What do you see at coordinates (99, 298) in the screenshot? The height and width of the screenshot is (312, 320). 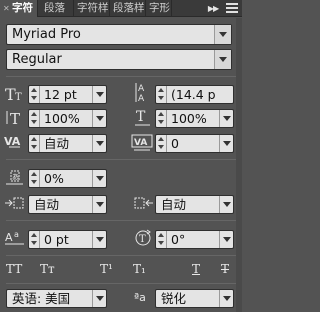 I see `language-dropdown-button` at bounding box center [99, 298].